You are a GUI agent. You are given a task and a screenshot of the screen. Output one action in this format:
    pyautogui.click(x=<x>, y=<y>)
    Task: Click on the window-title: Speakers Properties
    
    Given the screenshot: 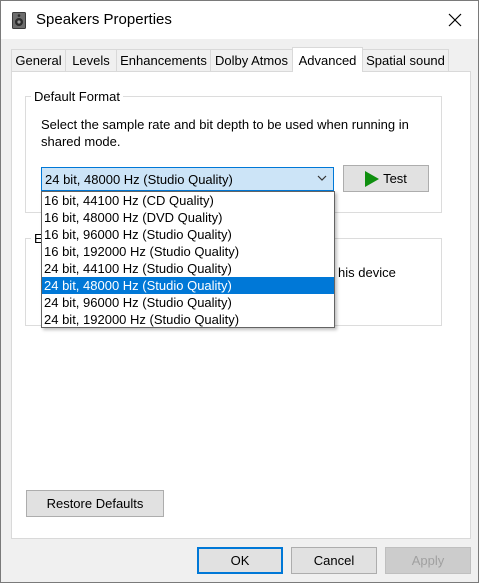 What is the action you would take?
    pyautogui.click(x=104, y=19)
    